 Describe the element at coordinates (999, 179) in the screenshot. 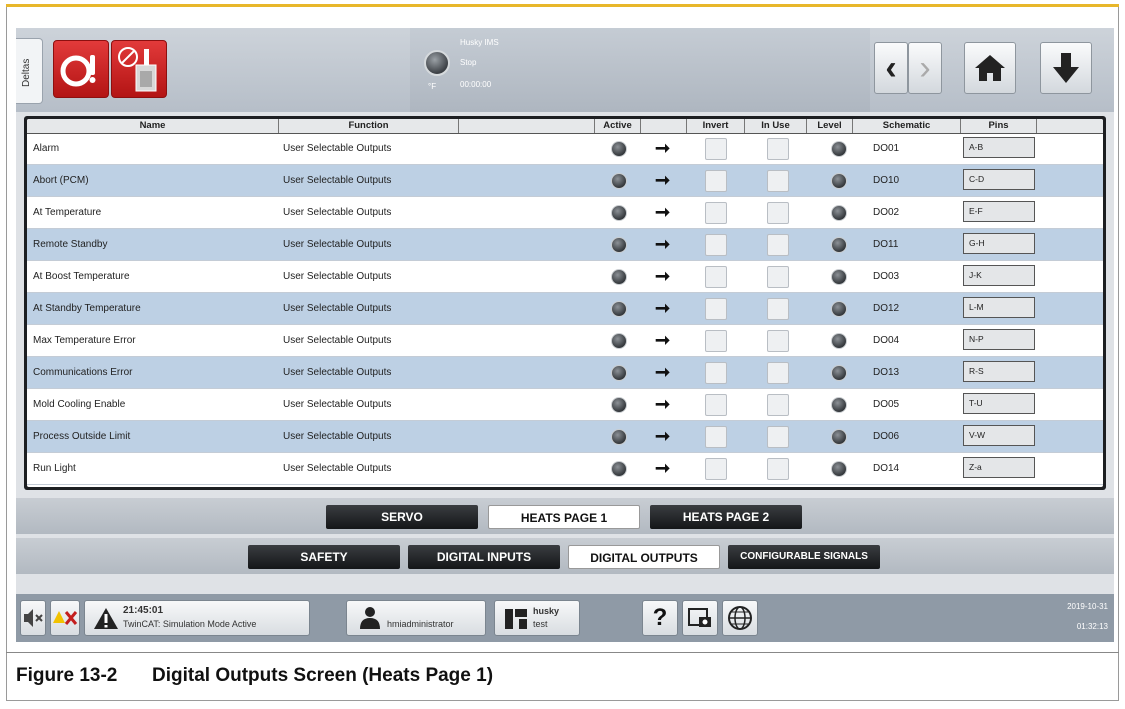

I see `row-pins: C-D` at that location.